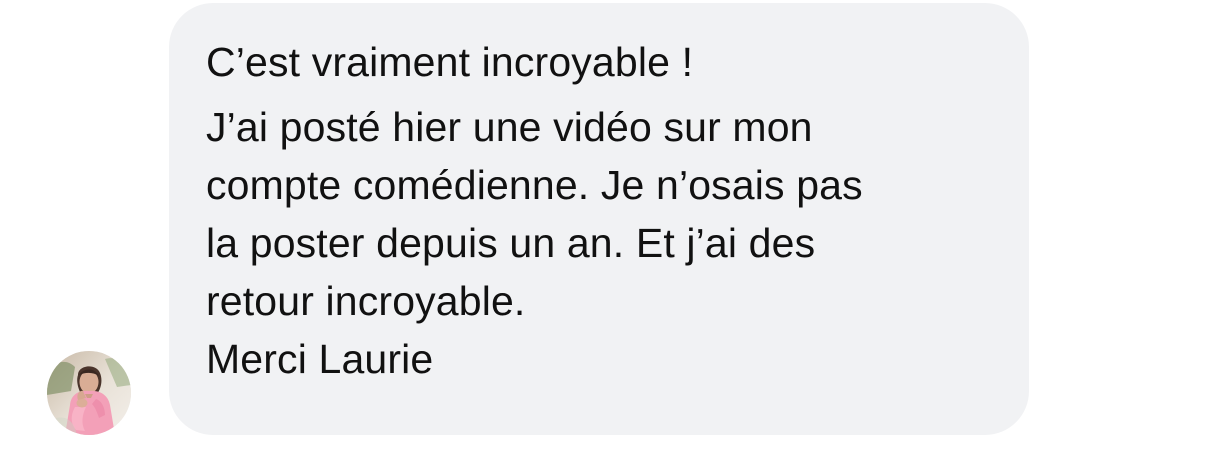 The image size is (1206, 460). Describe the element at coordinates (534, 185) in the screenshot. I see `message-body-line-2: compte comédienne. Je n’osais pas` at that location.